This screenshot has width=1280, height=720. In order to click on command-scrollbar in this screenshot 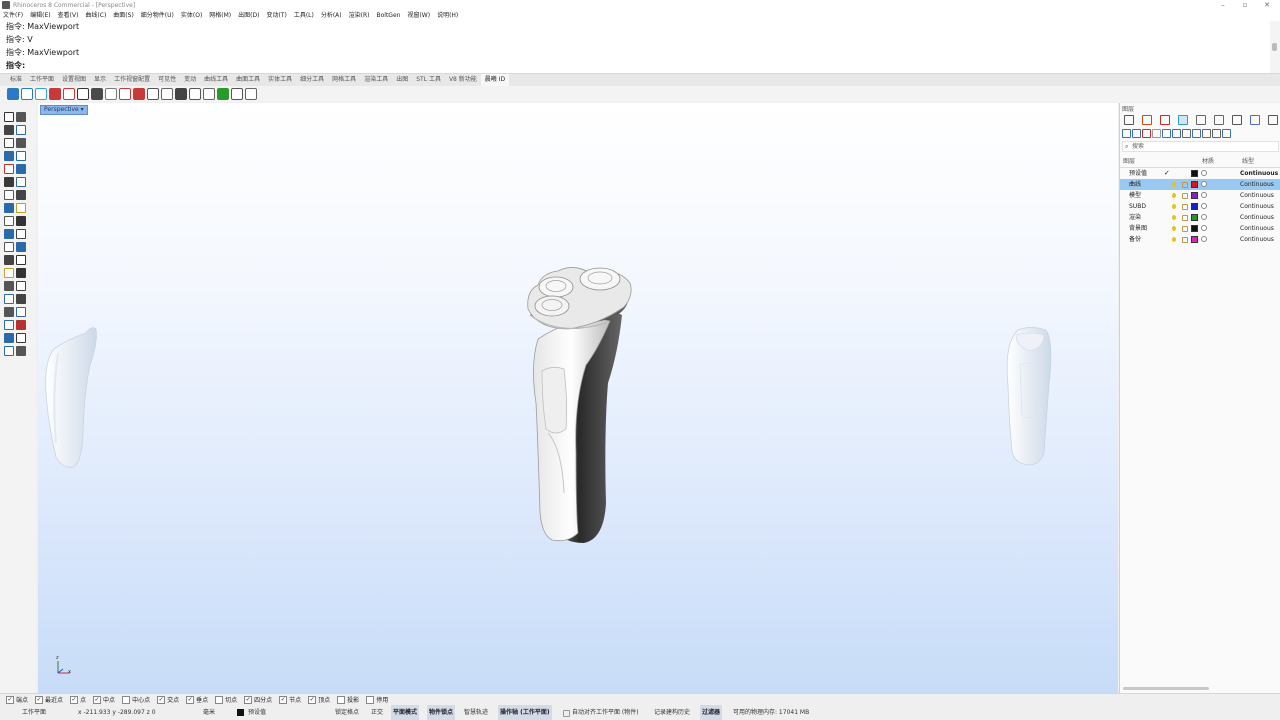, I will do `click(1275, 47)`.